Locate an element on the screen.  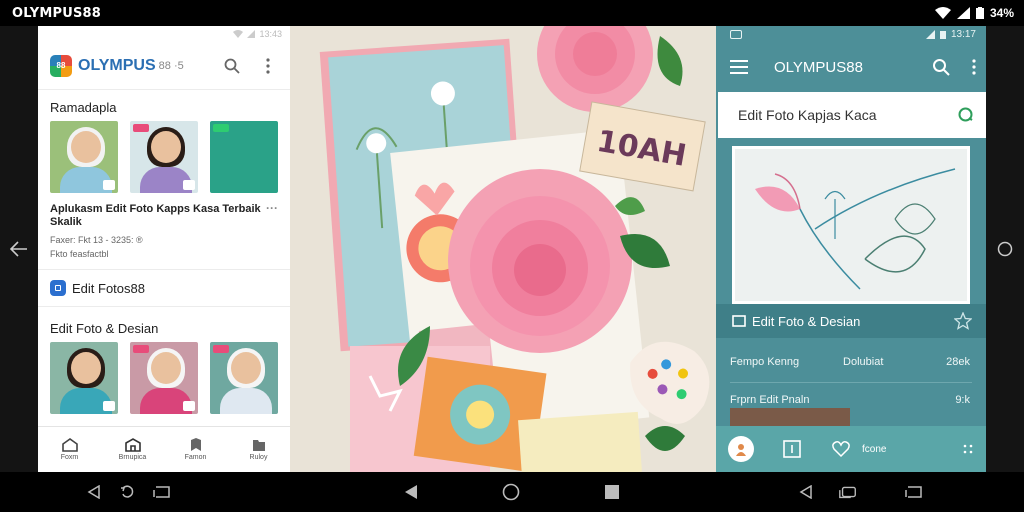
left-rail is located at coordinates (19, 249).